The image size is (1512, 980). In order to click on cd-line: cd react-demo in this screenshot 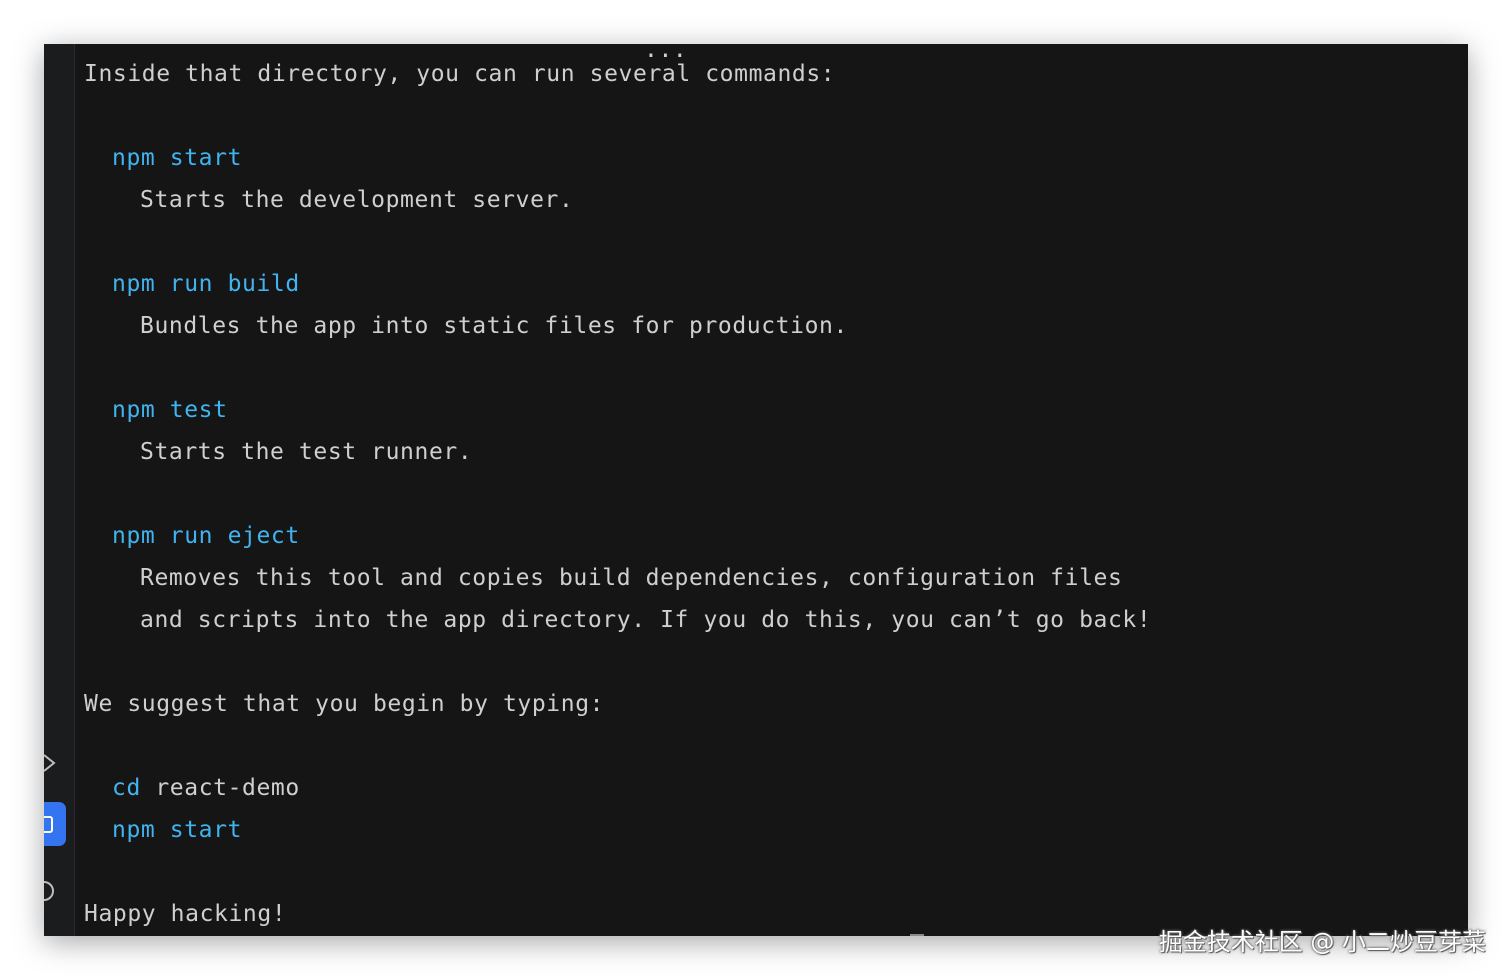, I will do `click(206, 788)`.